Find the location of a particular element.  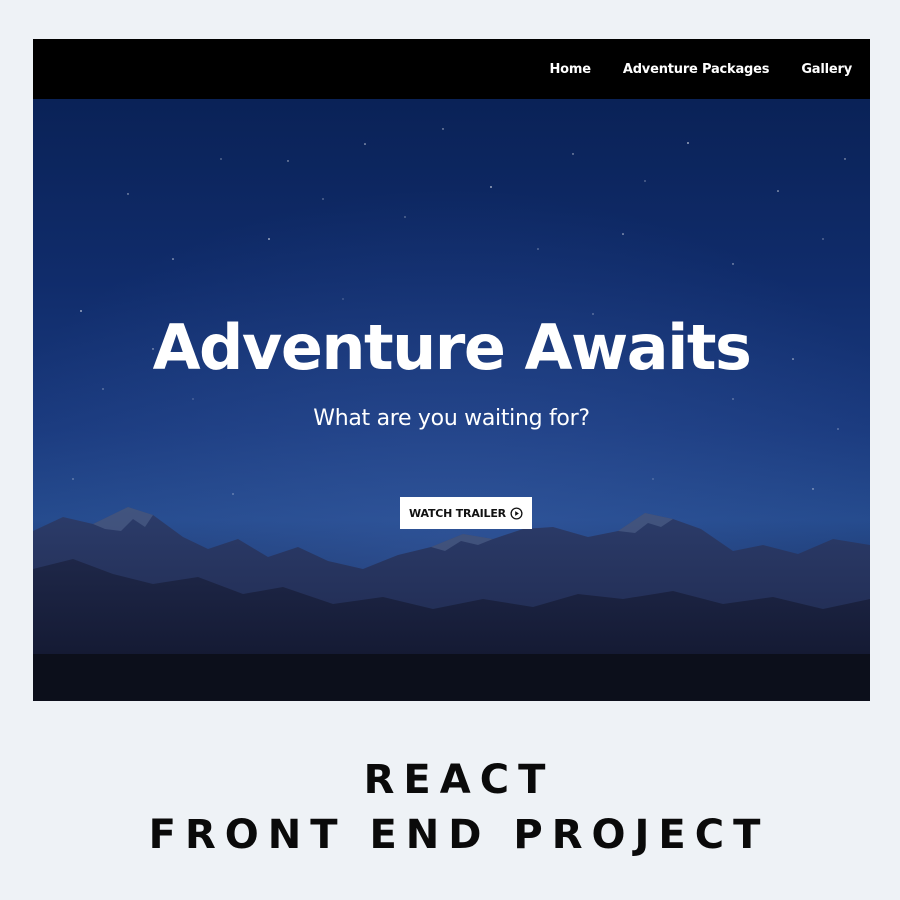

caption-line-1: REACT is located at coordinates (459, 780).